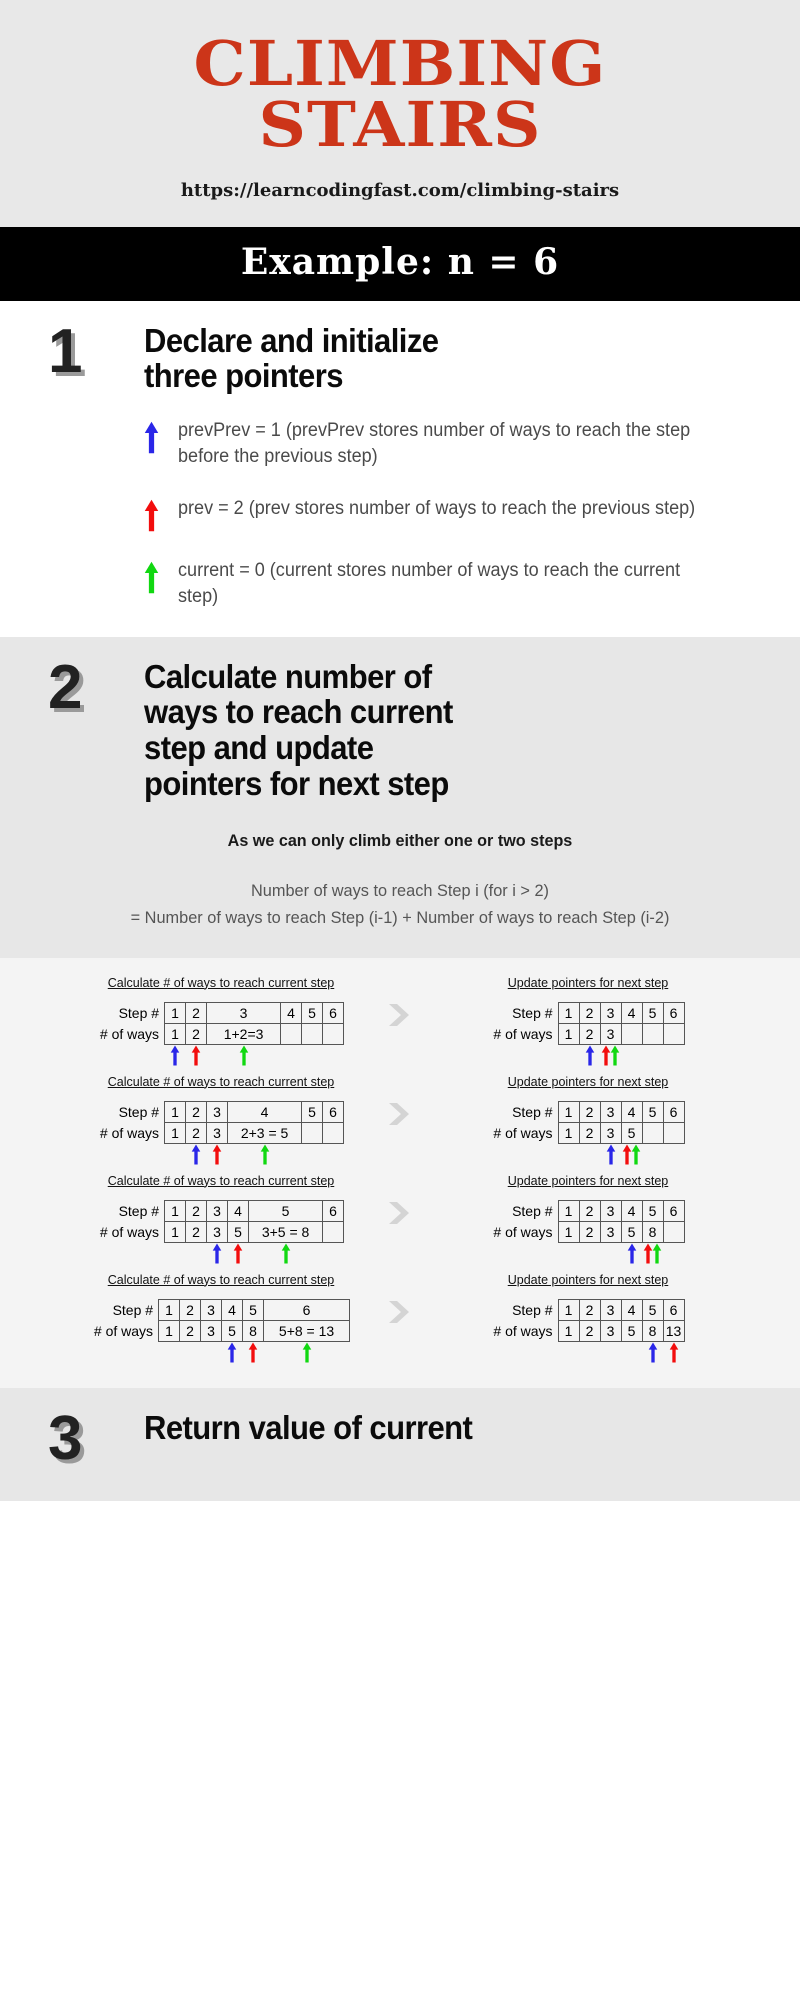 This screenshot has width=800, height=2000. What do you see at coordinates (400, 1444) in the screenshot?
I see `step-3-section: 3 Return value of current` at bounding box center [400, 1444].